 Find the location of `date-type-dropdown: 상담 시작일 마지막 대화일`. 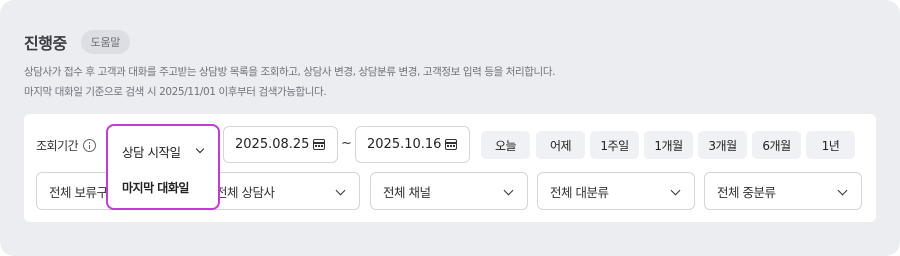

date-type-dropdown: 상담 시작일 마지막 대화일 is located at coordinates (163, 167).